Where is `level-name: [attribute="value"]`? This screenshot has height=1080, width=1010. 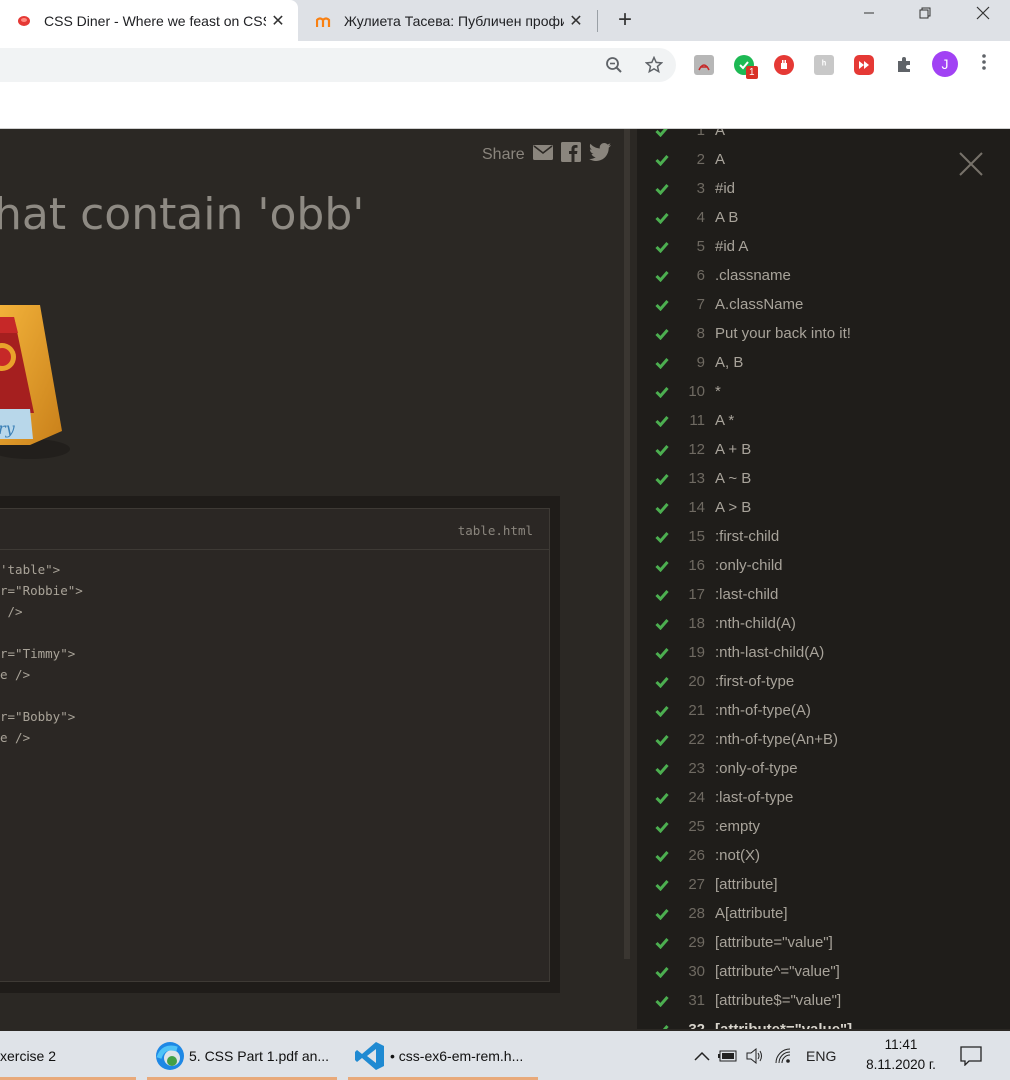 level-name: [attribute="value"] is located at coordinates (774, 942).